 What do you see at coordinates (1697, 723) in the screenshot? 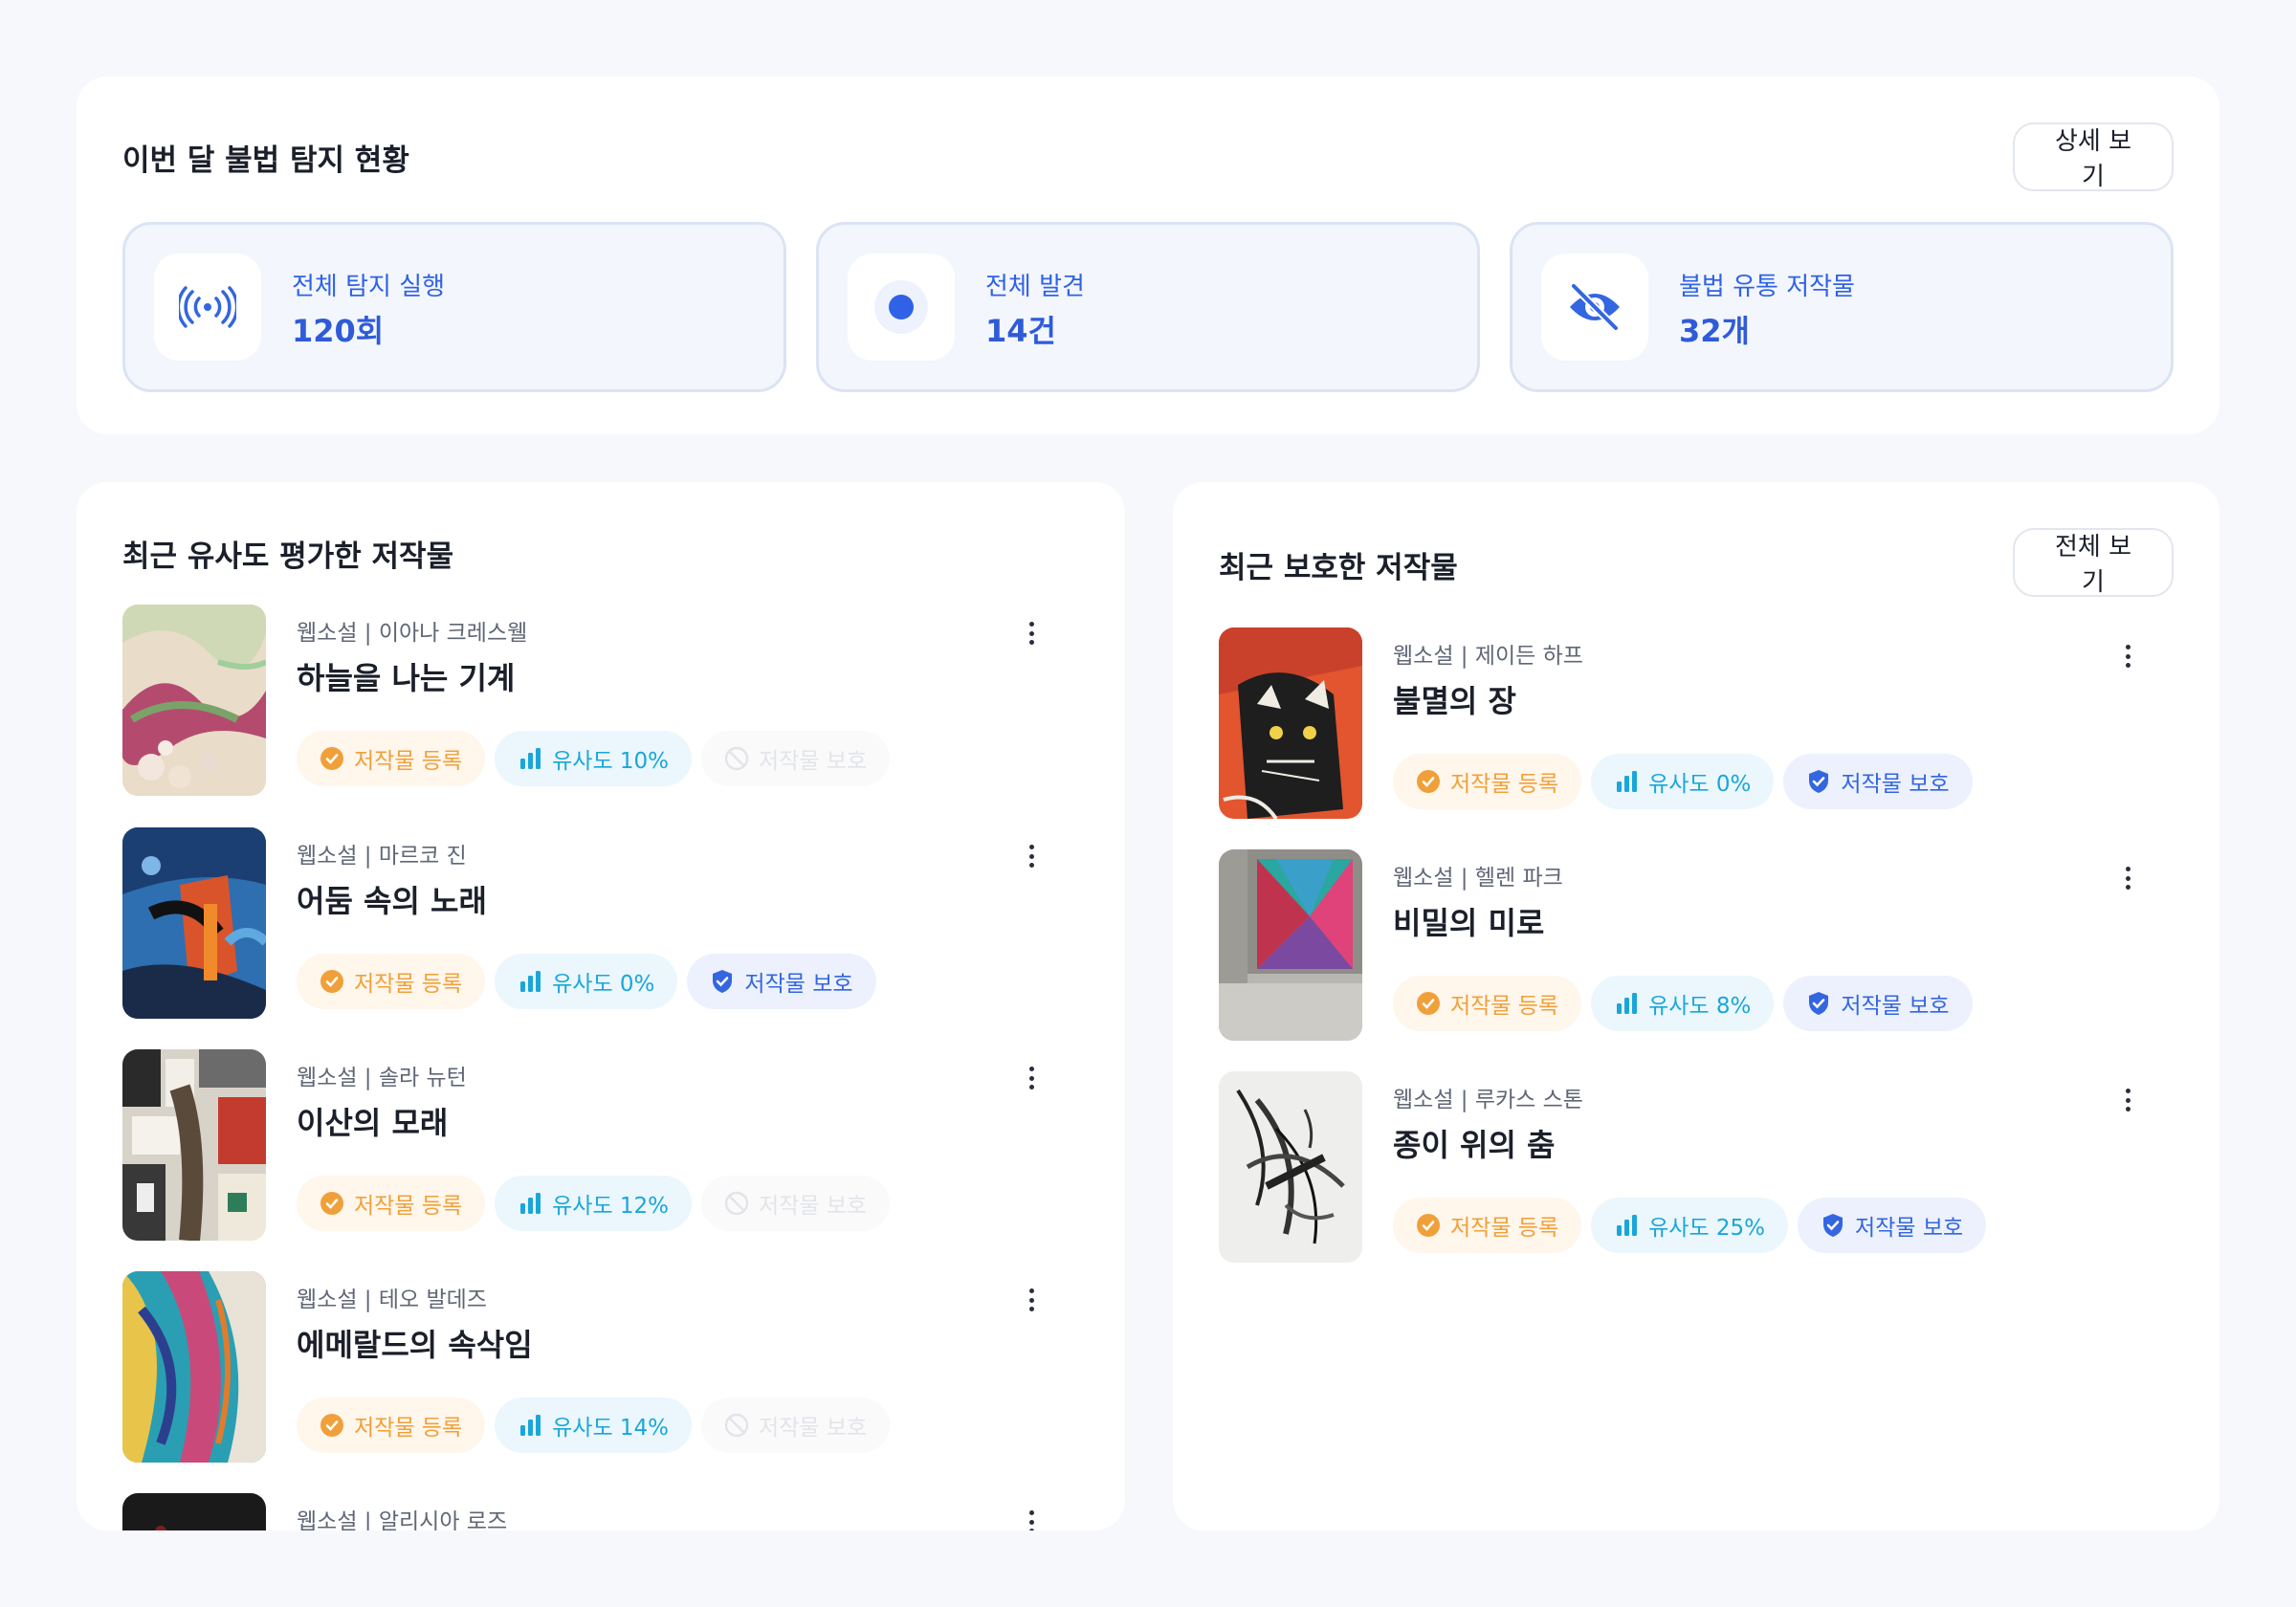
I see `list-item: 웹소설 | 제이든 하프 불멸의 장 저작물 등록 유사도 0% 저작물 보호` at bounding box center [1697, 723].